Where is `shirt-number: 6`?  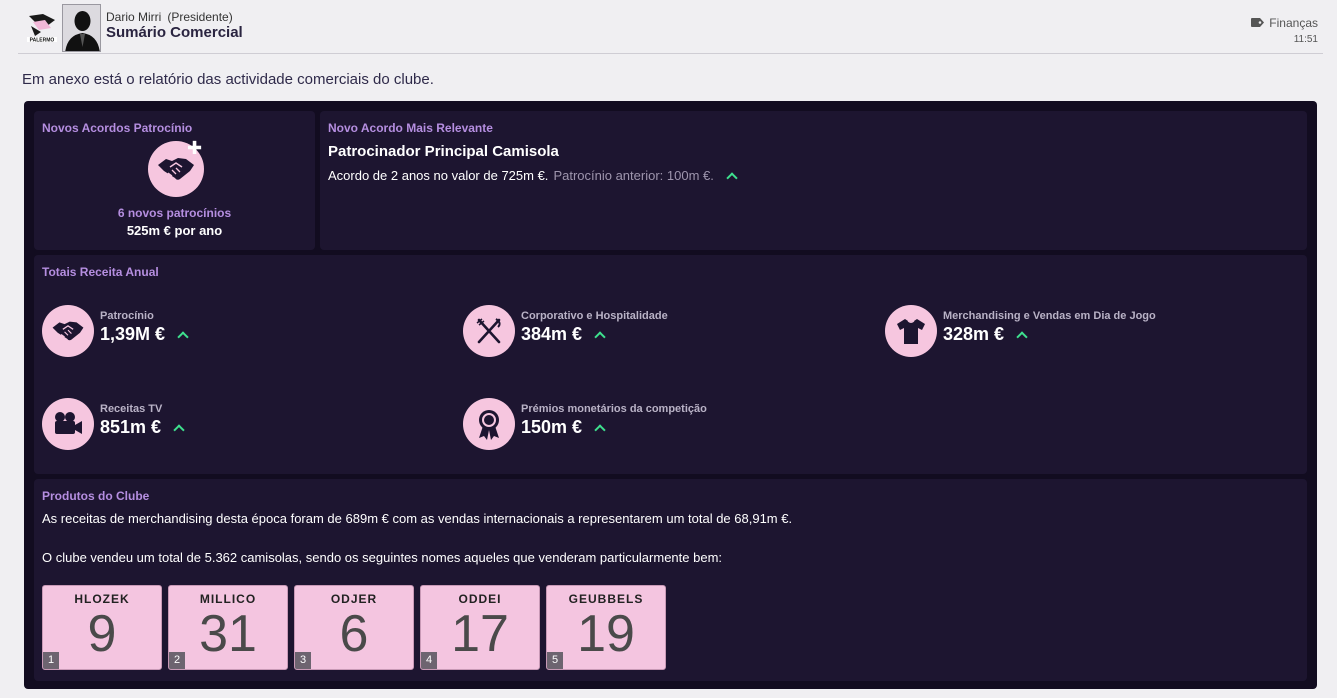 shirt-number: 6 is located at coordinates (354, 634).